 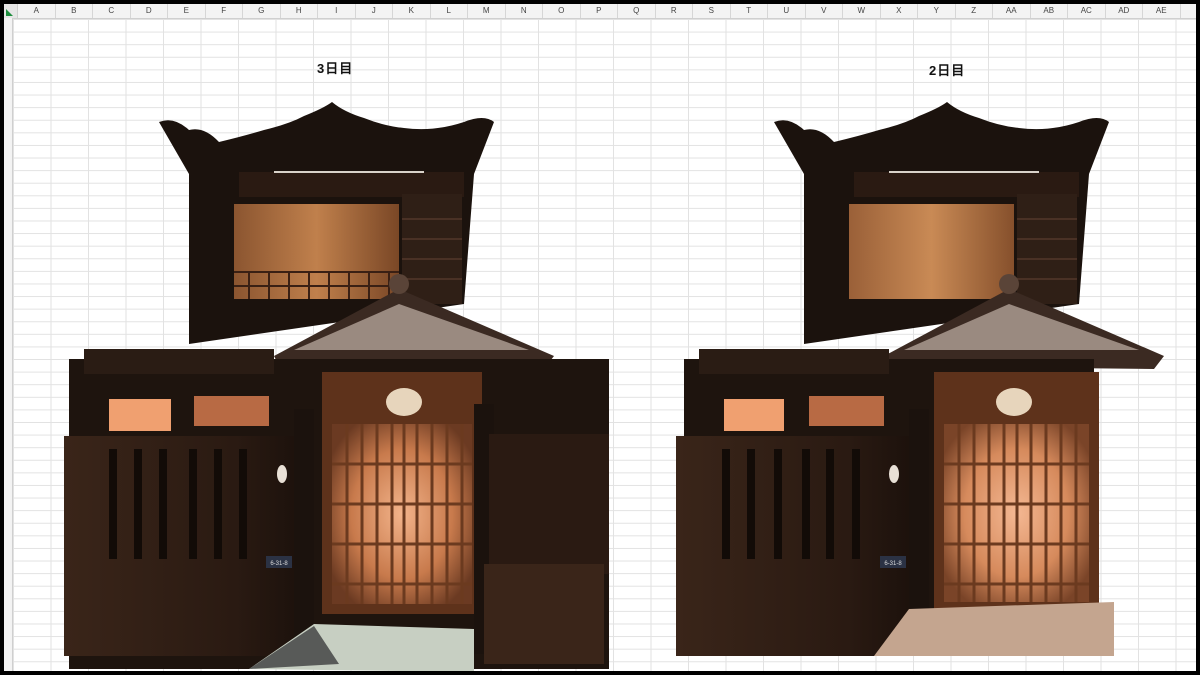 What do you see at coordinates (754, 415) in the screenshot?
I see `side-window-glow` at bounding box center [754, 415].